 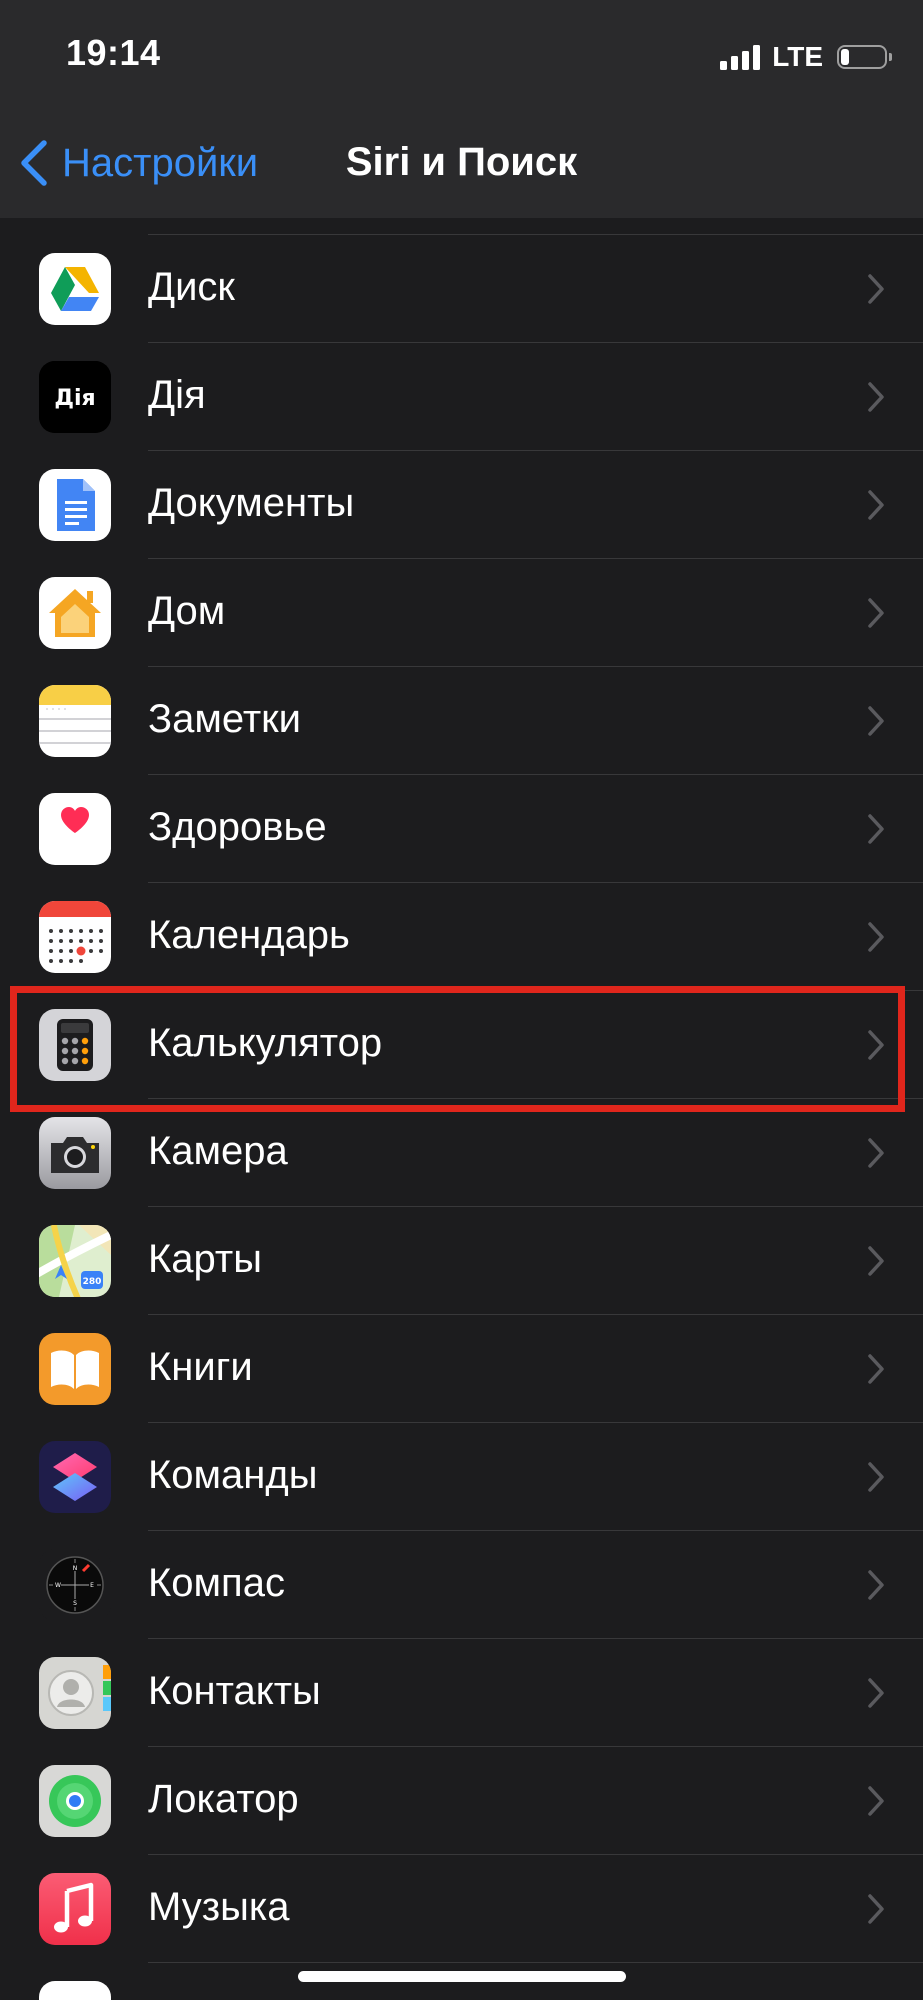 What do you see at coordinates (265, 1043) in the screenshot?
I see `list-item-label: Калькулятор` at bounding box center [265, 1043].